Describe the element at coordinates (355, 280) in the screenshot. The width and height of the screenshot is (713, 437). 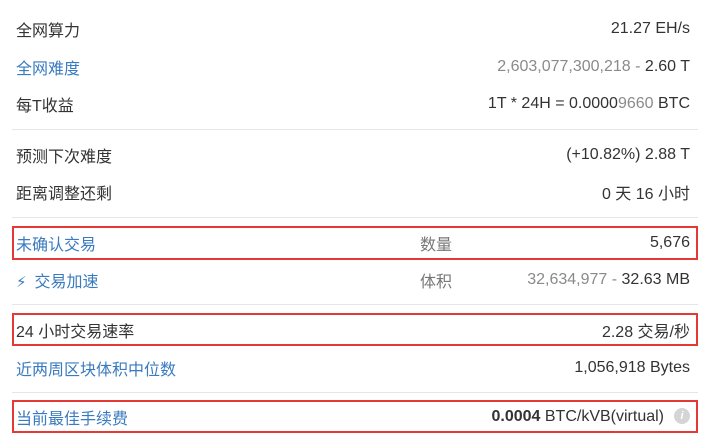
I see `accelerate-row: ⚡ 交易加速 体积 32,634,977 - 32.63 MB` at that location.